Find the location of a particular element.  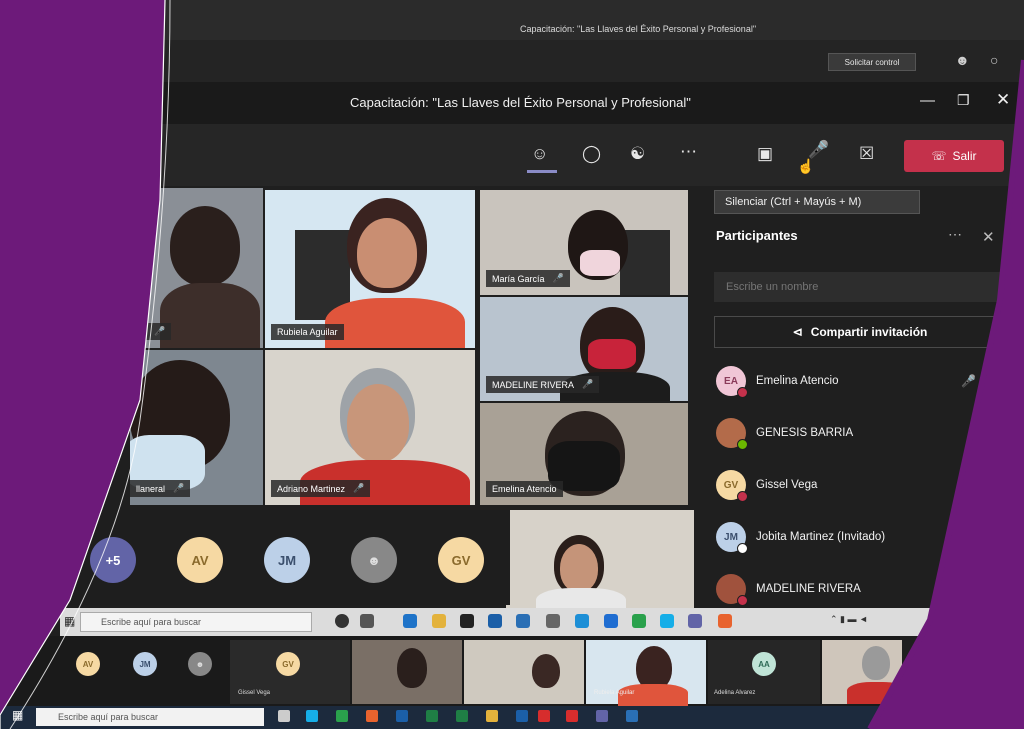

participant-name-tag: MADELINE RIVERA 🎤 is located at coordinates (543, 384).